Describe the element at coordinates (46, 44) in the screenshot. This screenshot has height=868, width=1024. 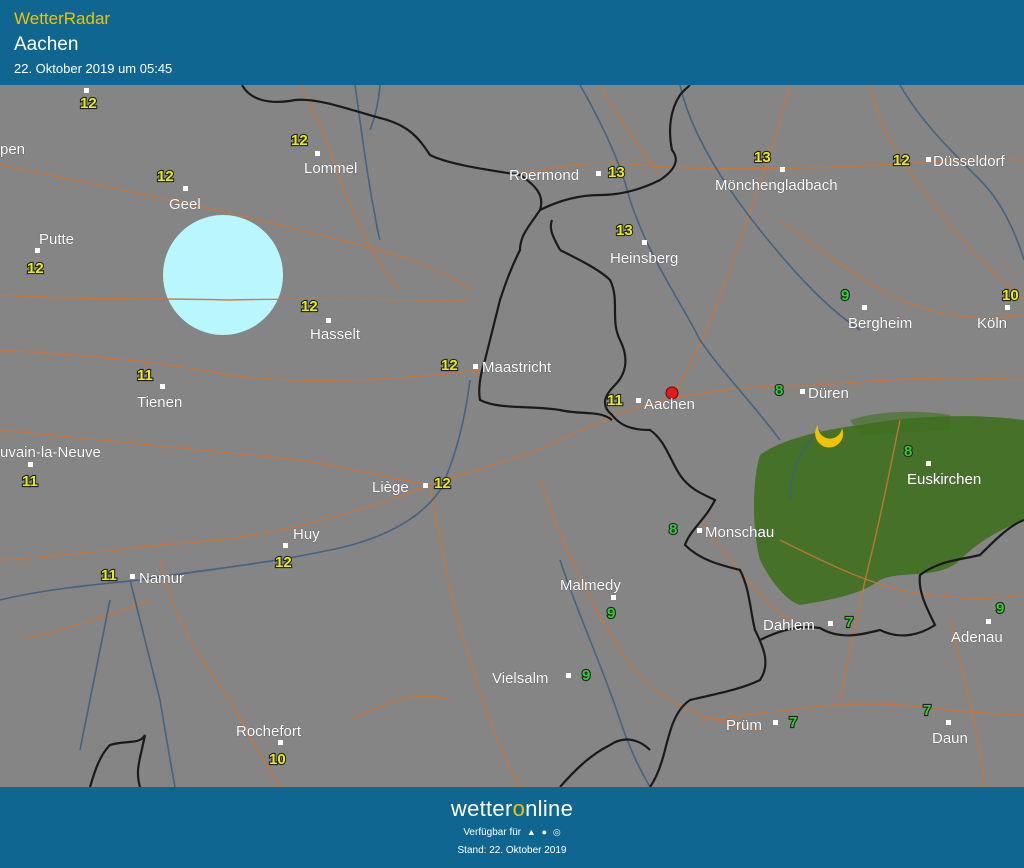
I see `location-title: Aachen` at that location.